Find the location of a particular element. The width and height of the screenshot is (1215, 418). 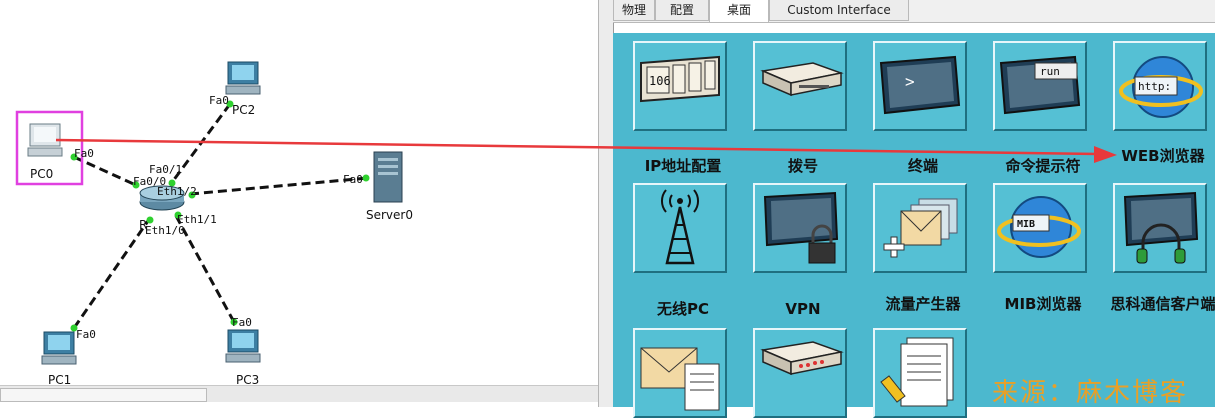

pc1-device is located at coordinates (59, 348).